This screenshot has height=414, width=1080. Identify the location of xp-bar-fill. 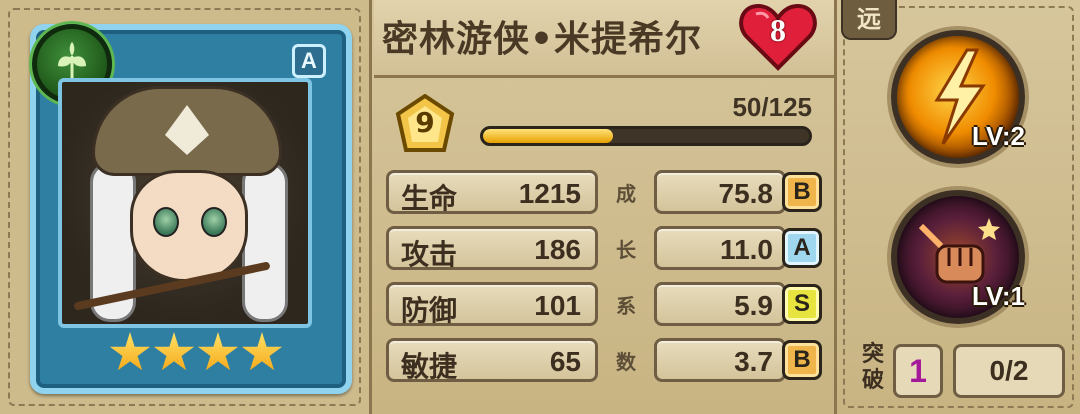
(548, 136).